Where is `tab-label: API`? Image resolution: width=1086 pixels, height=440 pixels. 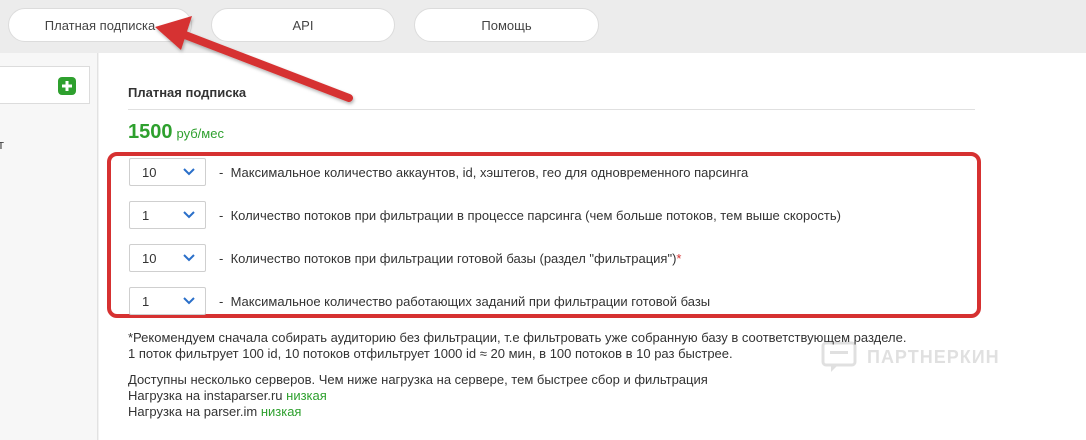
tab-label: API is located at coordinates (303, 25).